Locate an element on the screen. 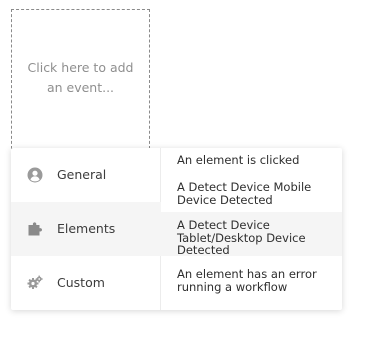 The image size is (365, 358). user-circle-icon is located at coordinates (35, 175).